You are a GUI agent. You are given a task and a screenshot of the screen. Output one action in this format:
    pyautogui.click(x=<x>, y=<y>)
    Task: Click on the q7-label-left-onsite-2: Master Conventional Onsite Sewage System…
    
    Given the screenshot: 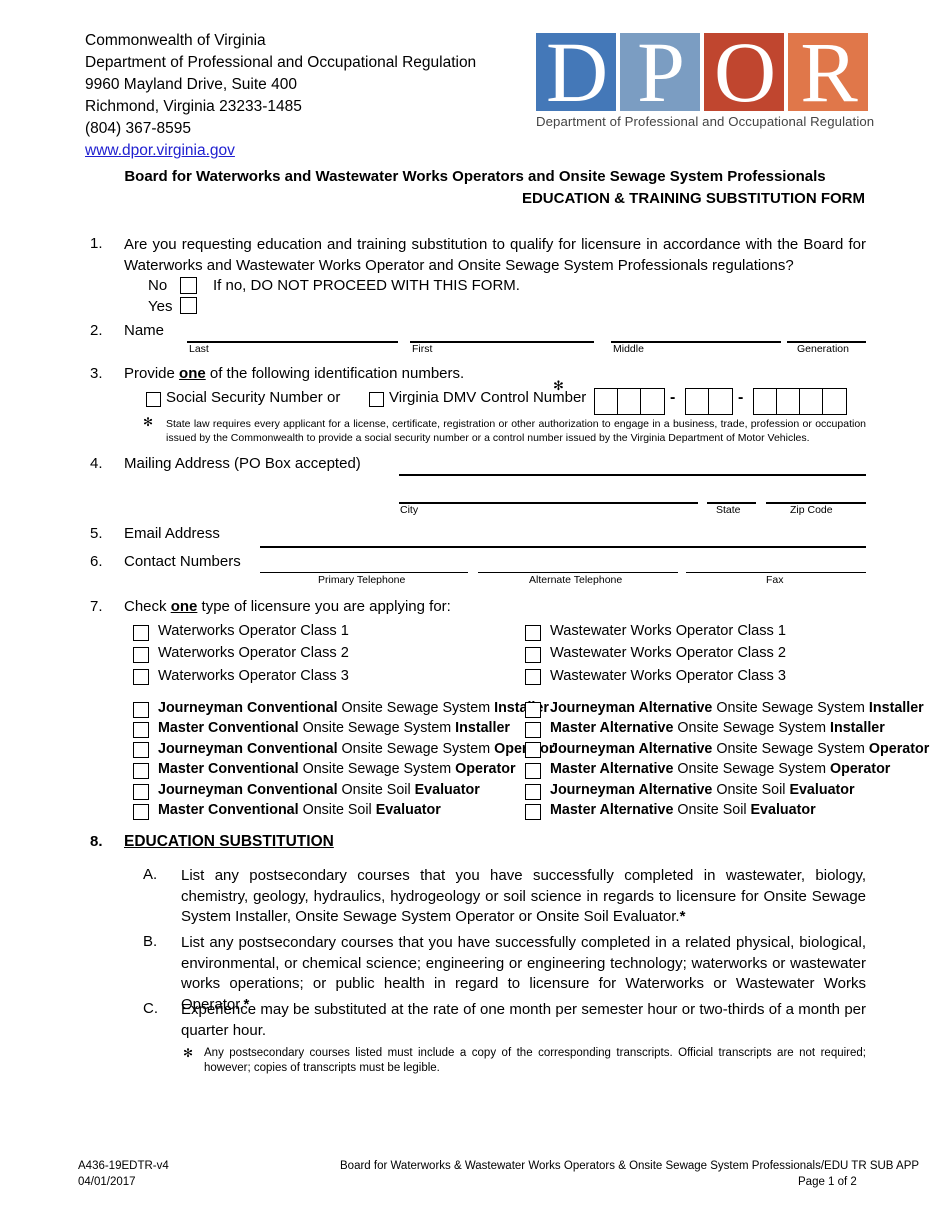 What is the action you would take?
    pyautogui.click(x=334, y=728)
    